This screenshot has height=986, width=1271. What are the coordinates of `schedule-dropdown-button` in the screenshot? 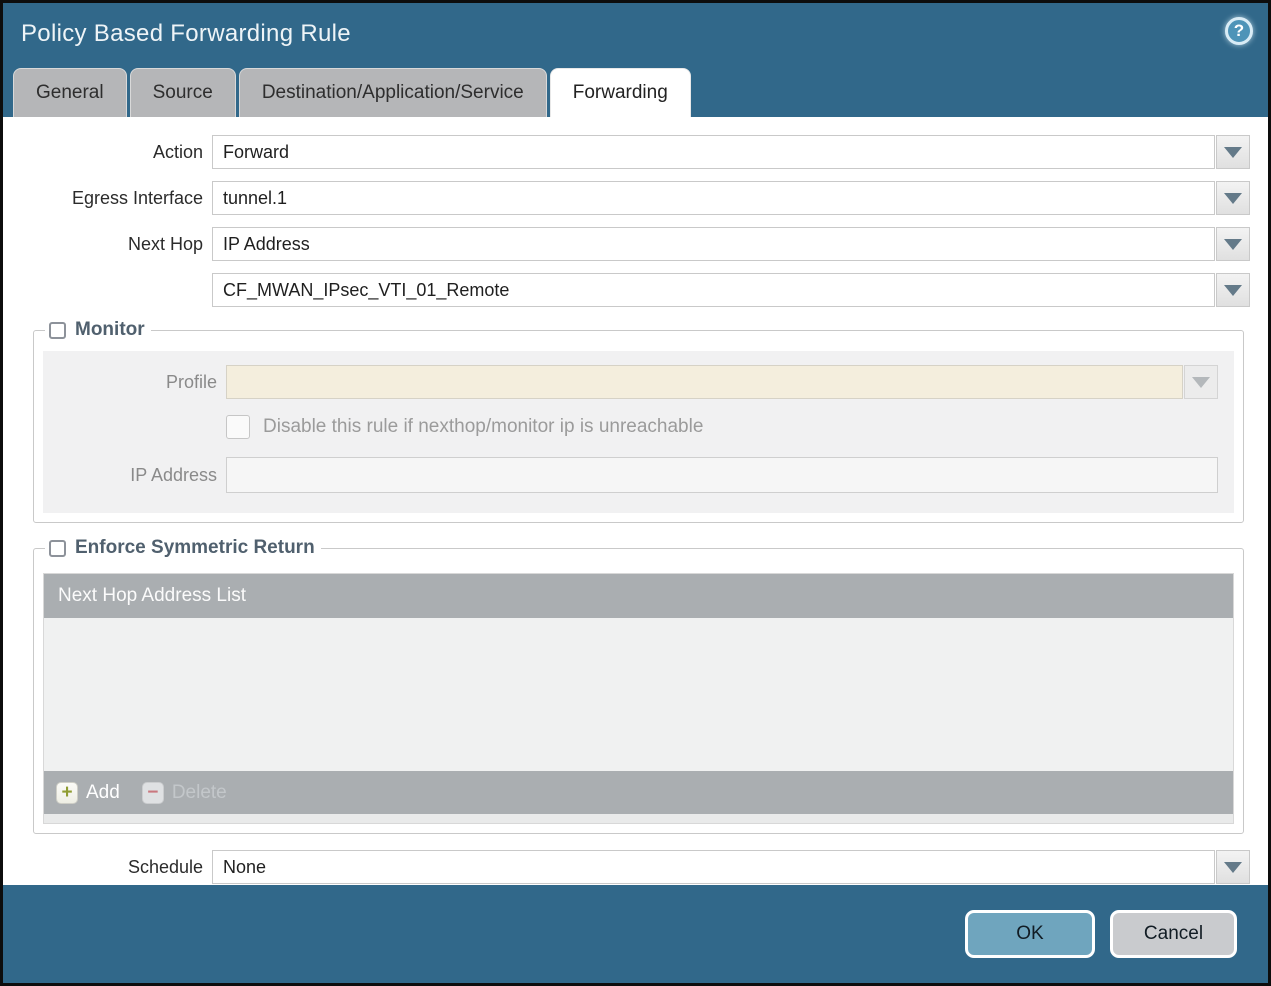 It's located at (1233, 867).